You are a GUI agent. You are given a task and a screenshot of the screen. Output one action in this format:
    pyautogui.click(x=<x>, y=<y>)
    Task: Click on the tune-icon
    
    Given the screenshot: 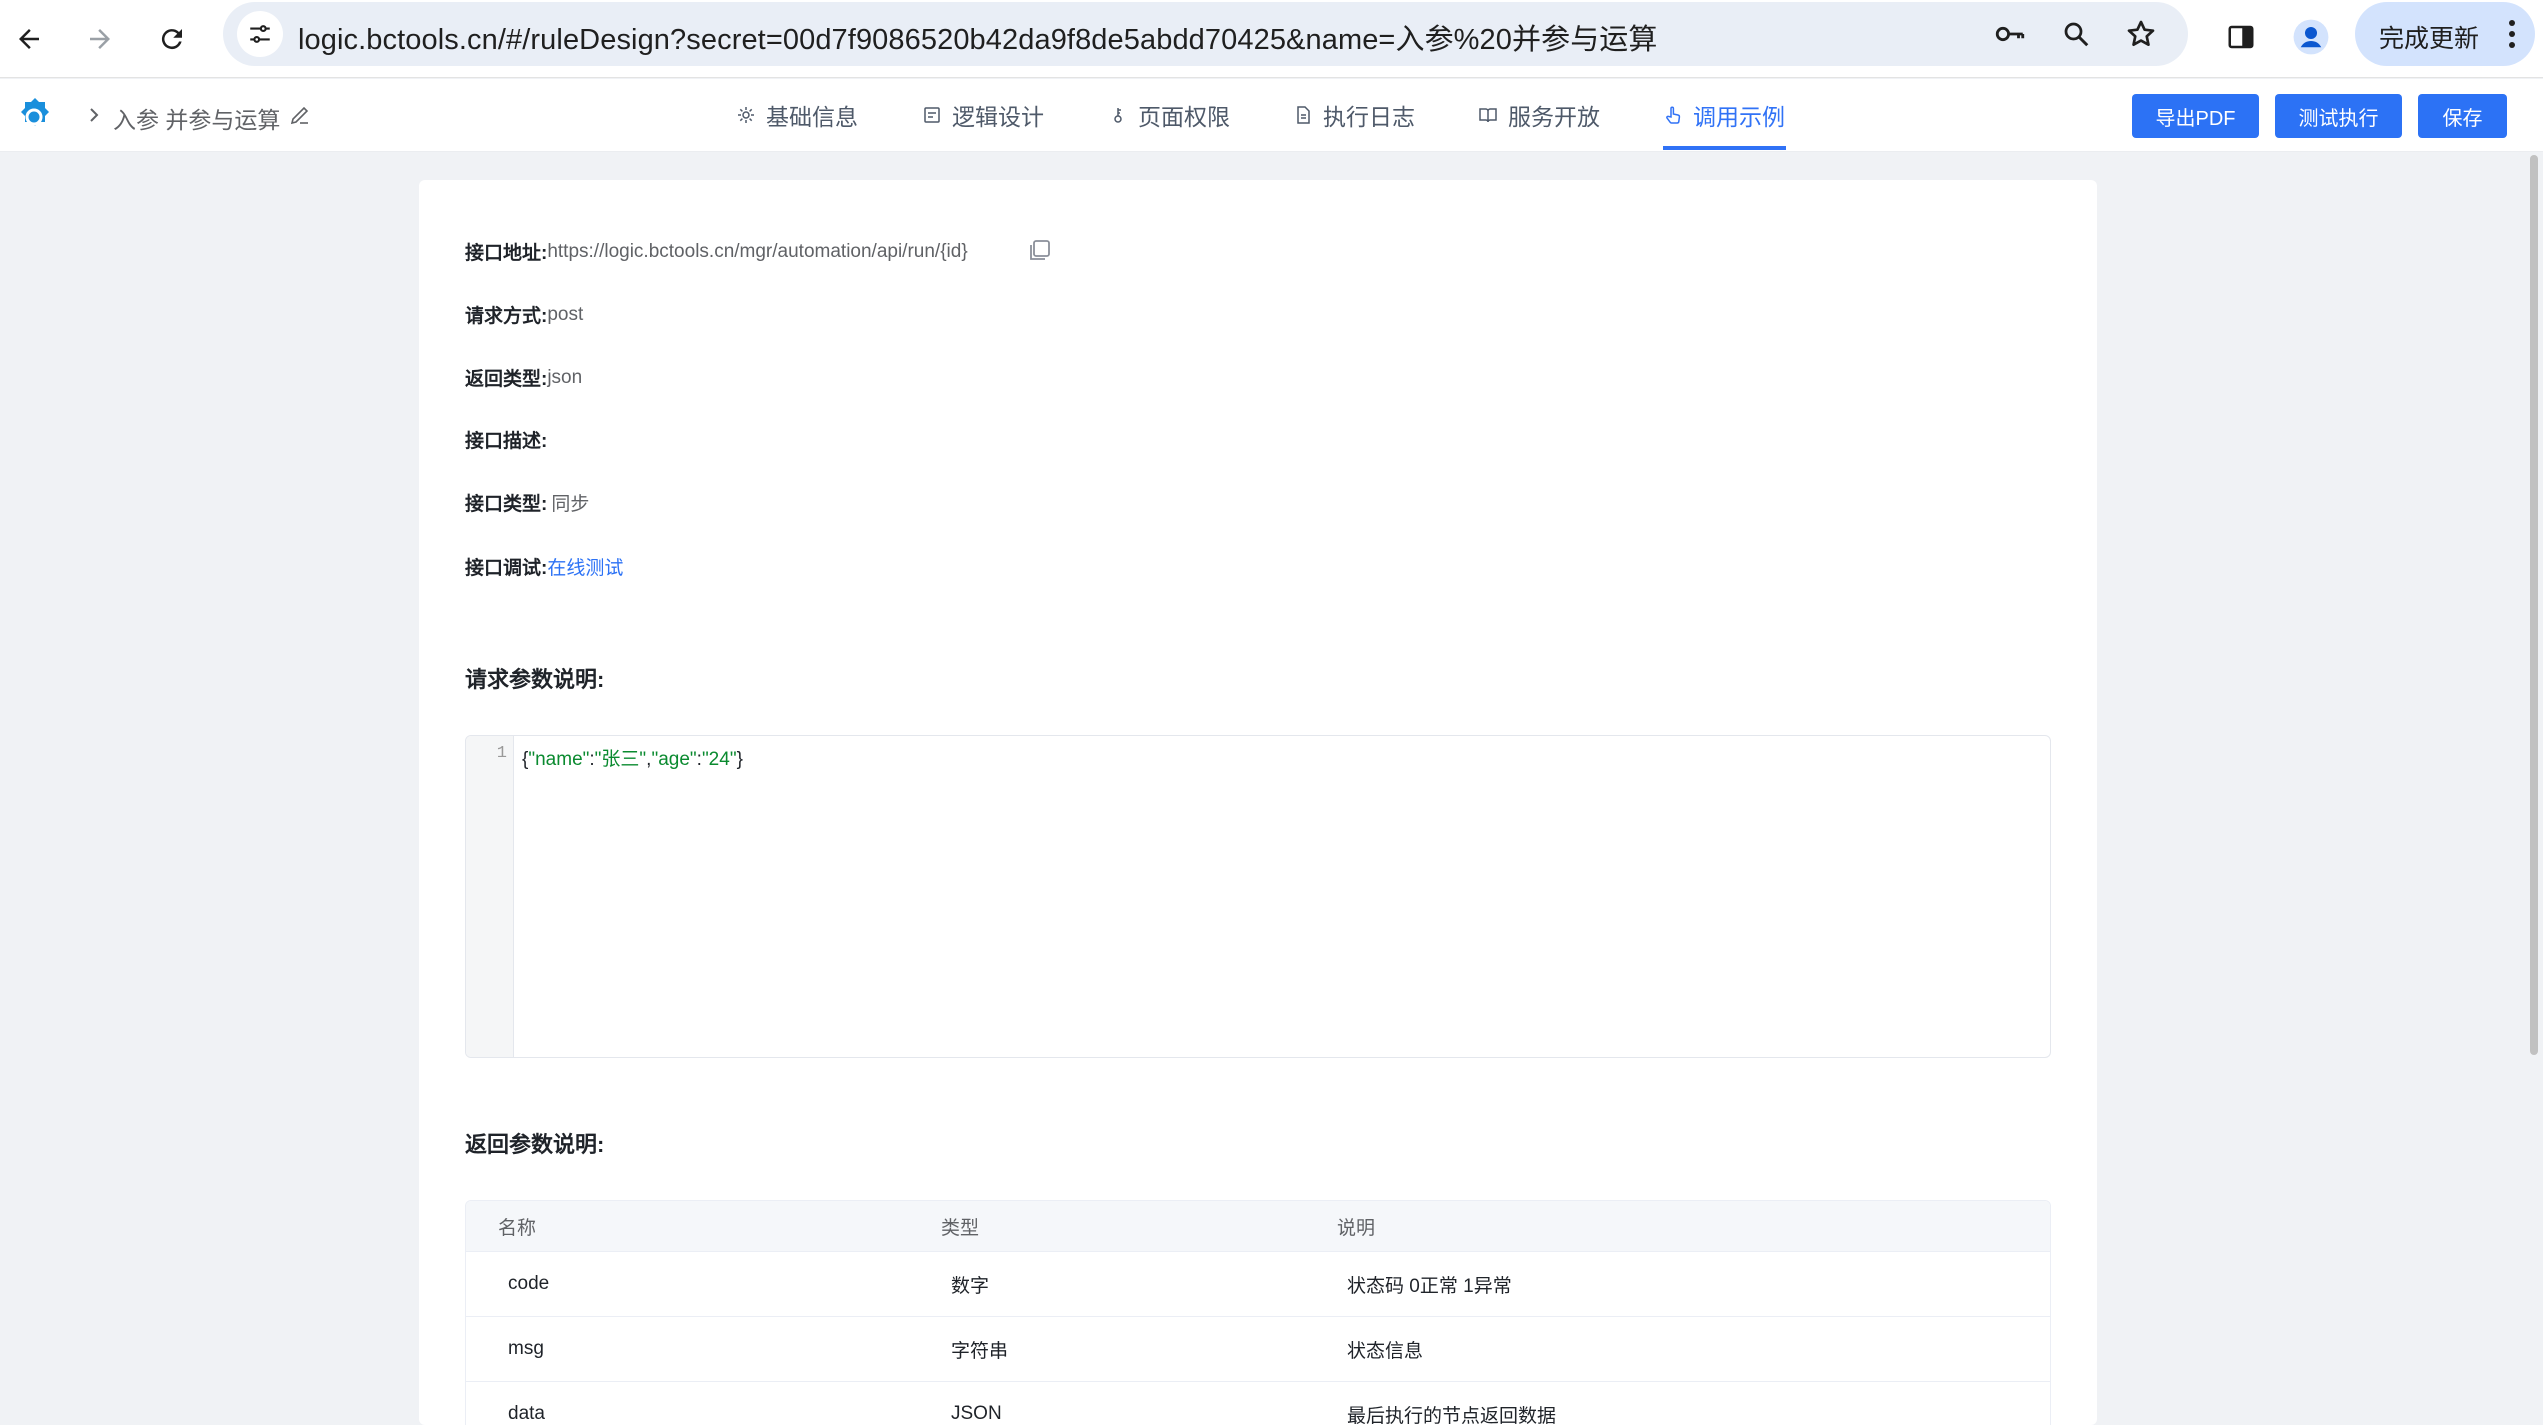 What is the action you would take?
    pyautogui.click(x=260, y=34)
    